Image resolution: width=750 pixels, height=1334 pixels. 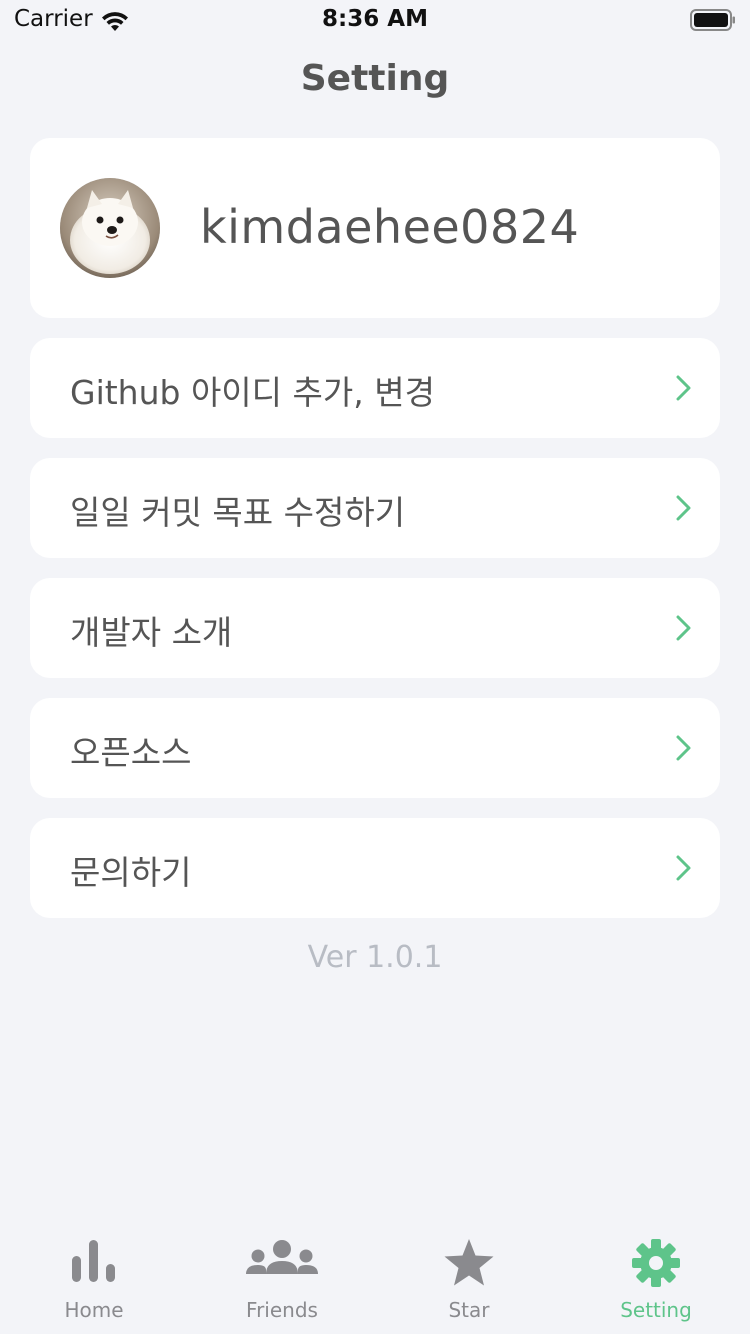 I want to click on tab-label: Star, so click(x=469, y=1310).